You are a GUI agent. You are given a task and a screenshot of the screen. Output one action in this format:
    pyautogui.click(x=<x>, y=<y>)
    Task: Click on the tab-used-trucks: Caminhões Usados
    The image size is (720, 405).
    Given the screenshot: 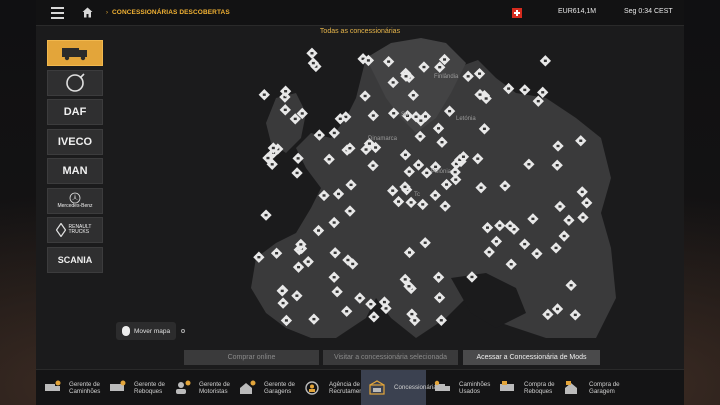 What is the action you would take?
    pyautogui.click(x=458, y=387)
    